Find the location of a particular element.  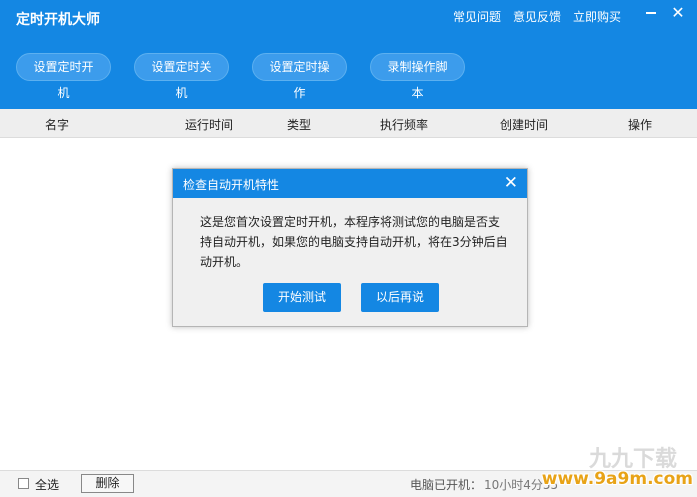

toolbar: 设置定时开机 设置定时关机 设置定时操作 录制操作脚本 is located at coordinates (240, 76).